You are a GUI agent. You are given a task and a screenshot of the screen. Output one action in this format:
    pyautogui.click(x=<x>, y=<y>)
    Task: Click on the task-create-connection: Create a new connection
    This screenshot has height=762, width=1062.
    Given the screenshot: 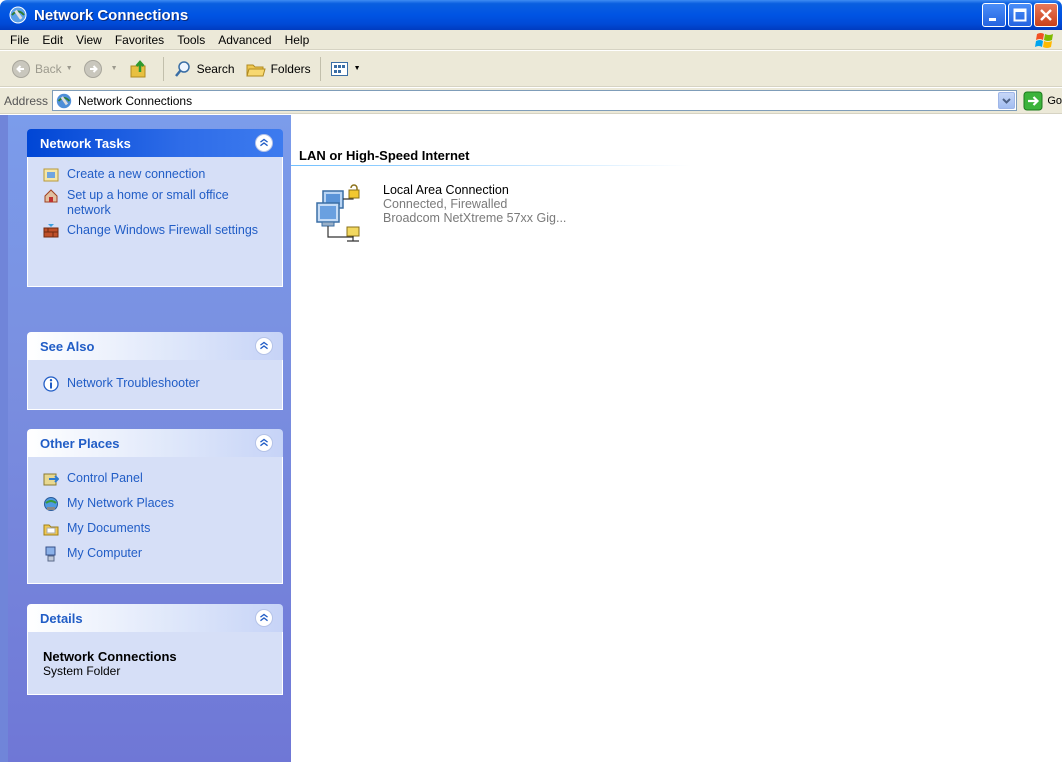 What is the action you would take?
    pyautogui.click(x=157, y=175)
    